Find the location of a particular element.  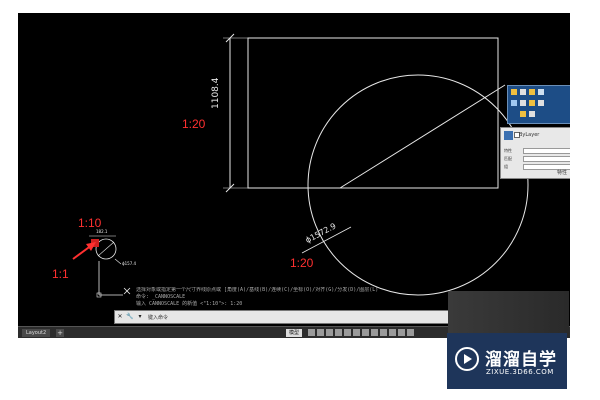

scale-label-detail-bottom: 1:1 is located at coordinates (60, 274).